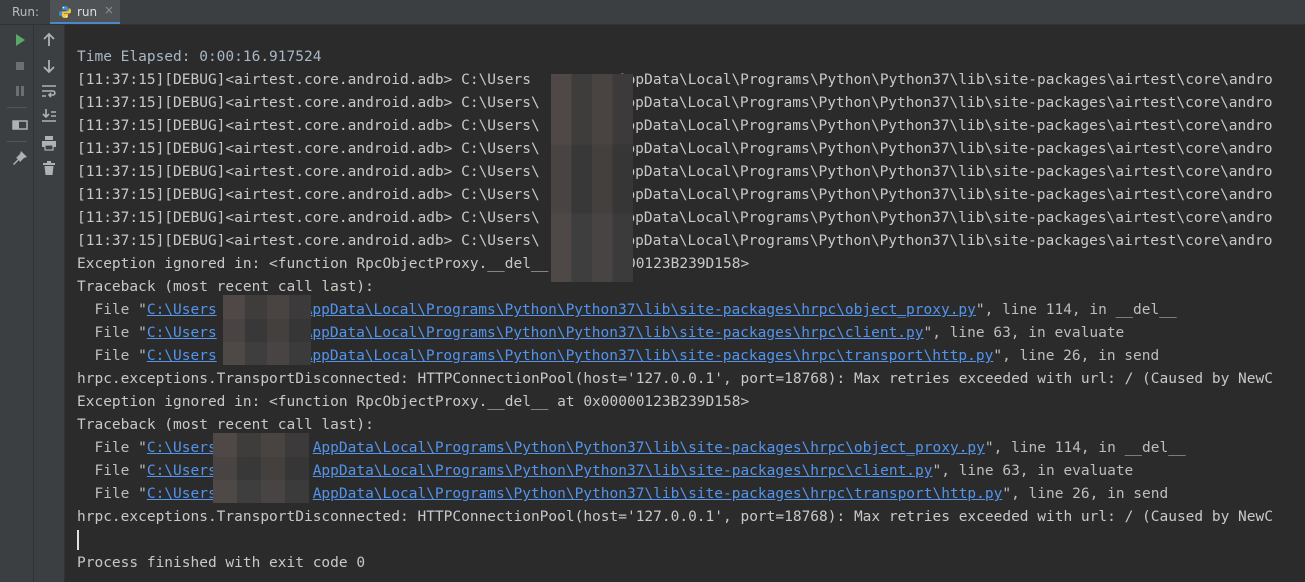 The width and height of the screenshot is (1305, 582). I want to click on tab-run: run ×, so click(85, 12).